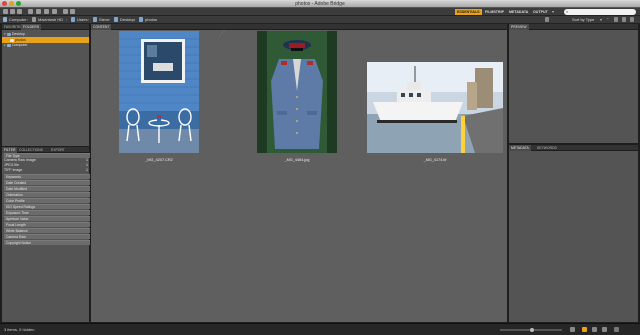 The height and width of the screenshot is (335, 640). What do you see at coordinates (297, 160) in the screenshot?
I see `thumbnail-filename: _MG_4464.jpg` at bounding box center [297, 160].